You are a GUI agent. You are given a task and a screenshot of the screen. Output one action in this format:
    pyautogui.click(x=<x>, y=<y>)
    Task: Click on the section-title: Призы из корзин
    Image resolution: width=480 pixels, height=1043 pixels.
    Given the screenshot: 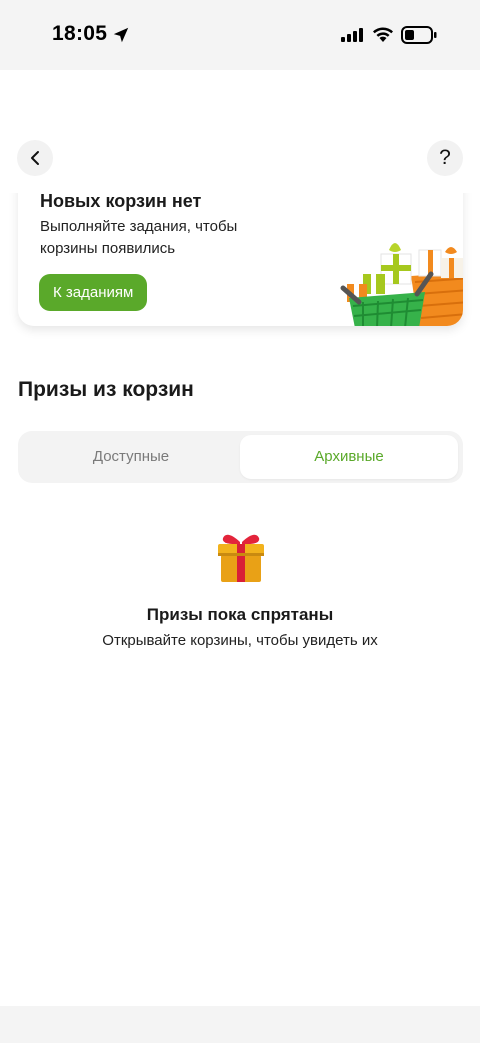 What is the action you would take?
    pyautogui.click(x=106, y=389)
    